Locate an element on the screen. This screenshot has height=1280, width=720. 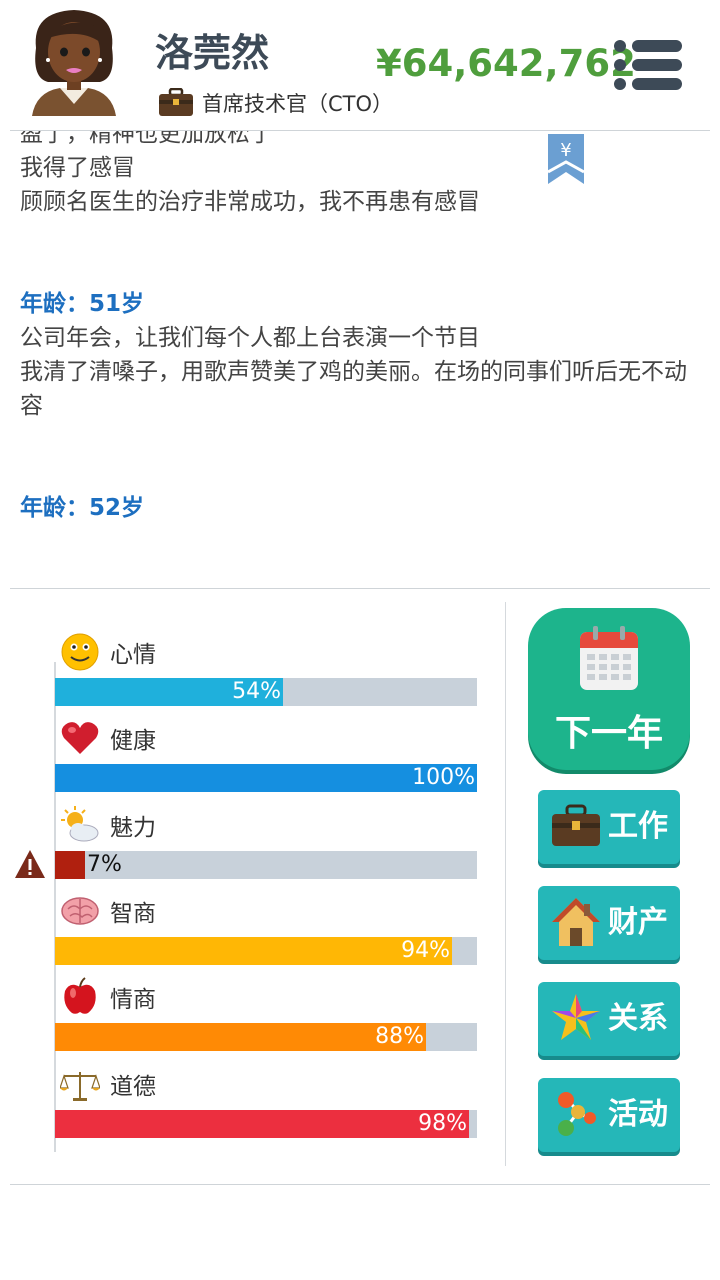
activities-button: 活动 is located at coordinates (609, 1115).